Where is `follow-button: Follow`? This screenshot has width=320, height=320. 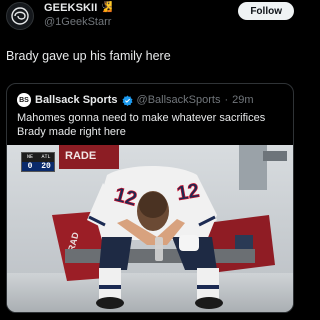
follow-button: Follow is located at coordinates (266, 11).